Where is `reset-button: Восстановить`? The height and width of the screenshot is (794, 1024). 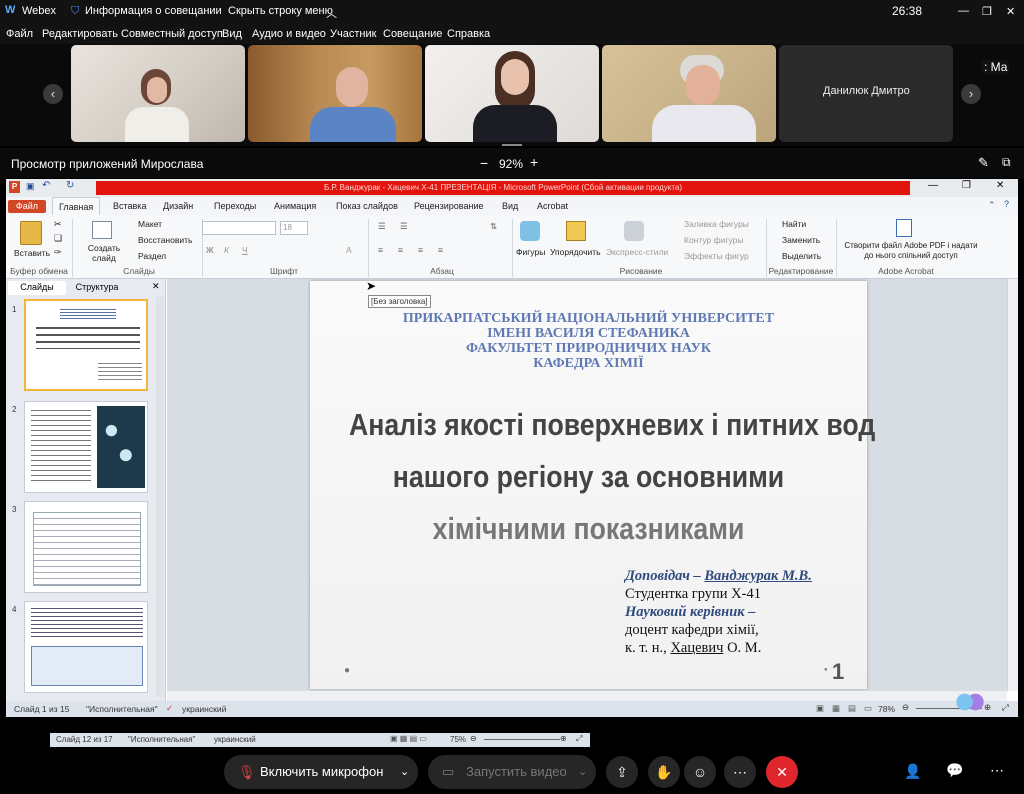
reset-button: Восстановить is located at coordinates (165, 240).